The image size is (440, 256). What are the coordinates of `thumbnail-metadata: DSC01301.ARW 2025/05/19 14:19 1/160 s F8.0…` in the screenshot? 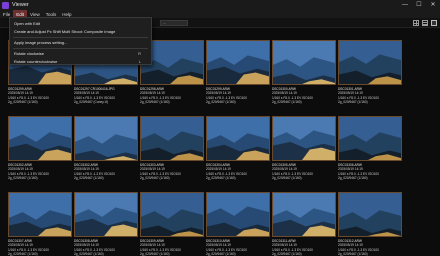 It's located at (370, 95).